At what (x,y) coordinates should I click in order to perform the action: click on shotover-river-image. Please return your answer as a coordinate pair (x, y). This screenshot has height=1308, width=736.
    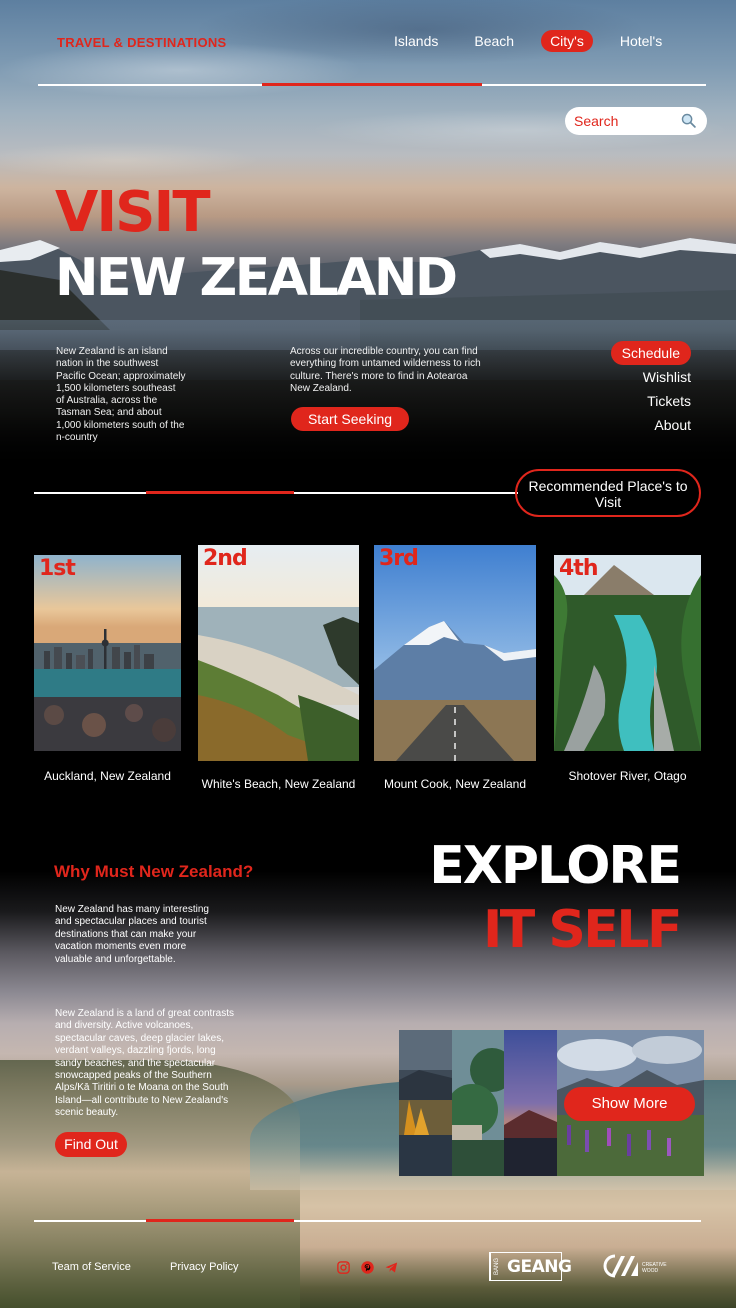
    Looking at the image, I should click on (627, 653).